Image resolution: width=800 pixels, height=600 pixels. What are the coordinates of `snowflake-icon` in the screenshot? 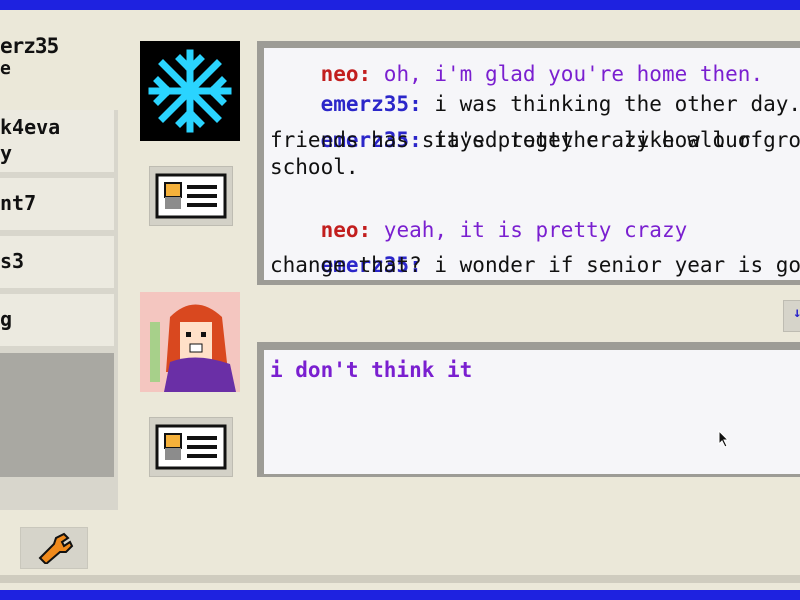 It's located at (190, 91).